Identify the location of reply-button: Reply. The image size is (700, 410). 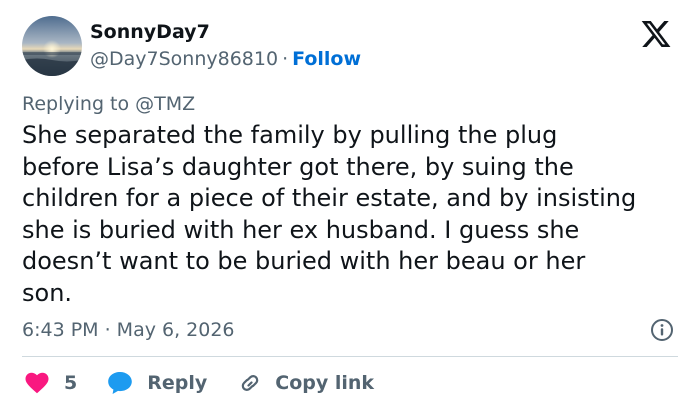
(157, 383).